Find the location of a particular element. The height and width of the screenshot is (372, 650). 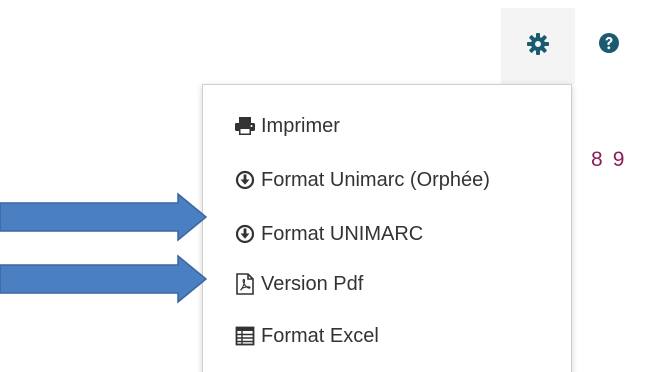

spreadsheet-icon is located at coordinates (245, 336).